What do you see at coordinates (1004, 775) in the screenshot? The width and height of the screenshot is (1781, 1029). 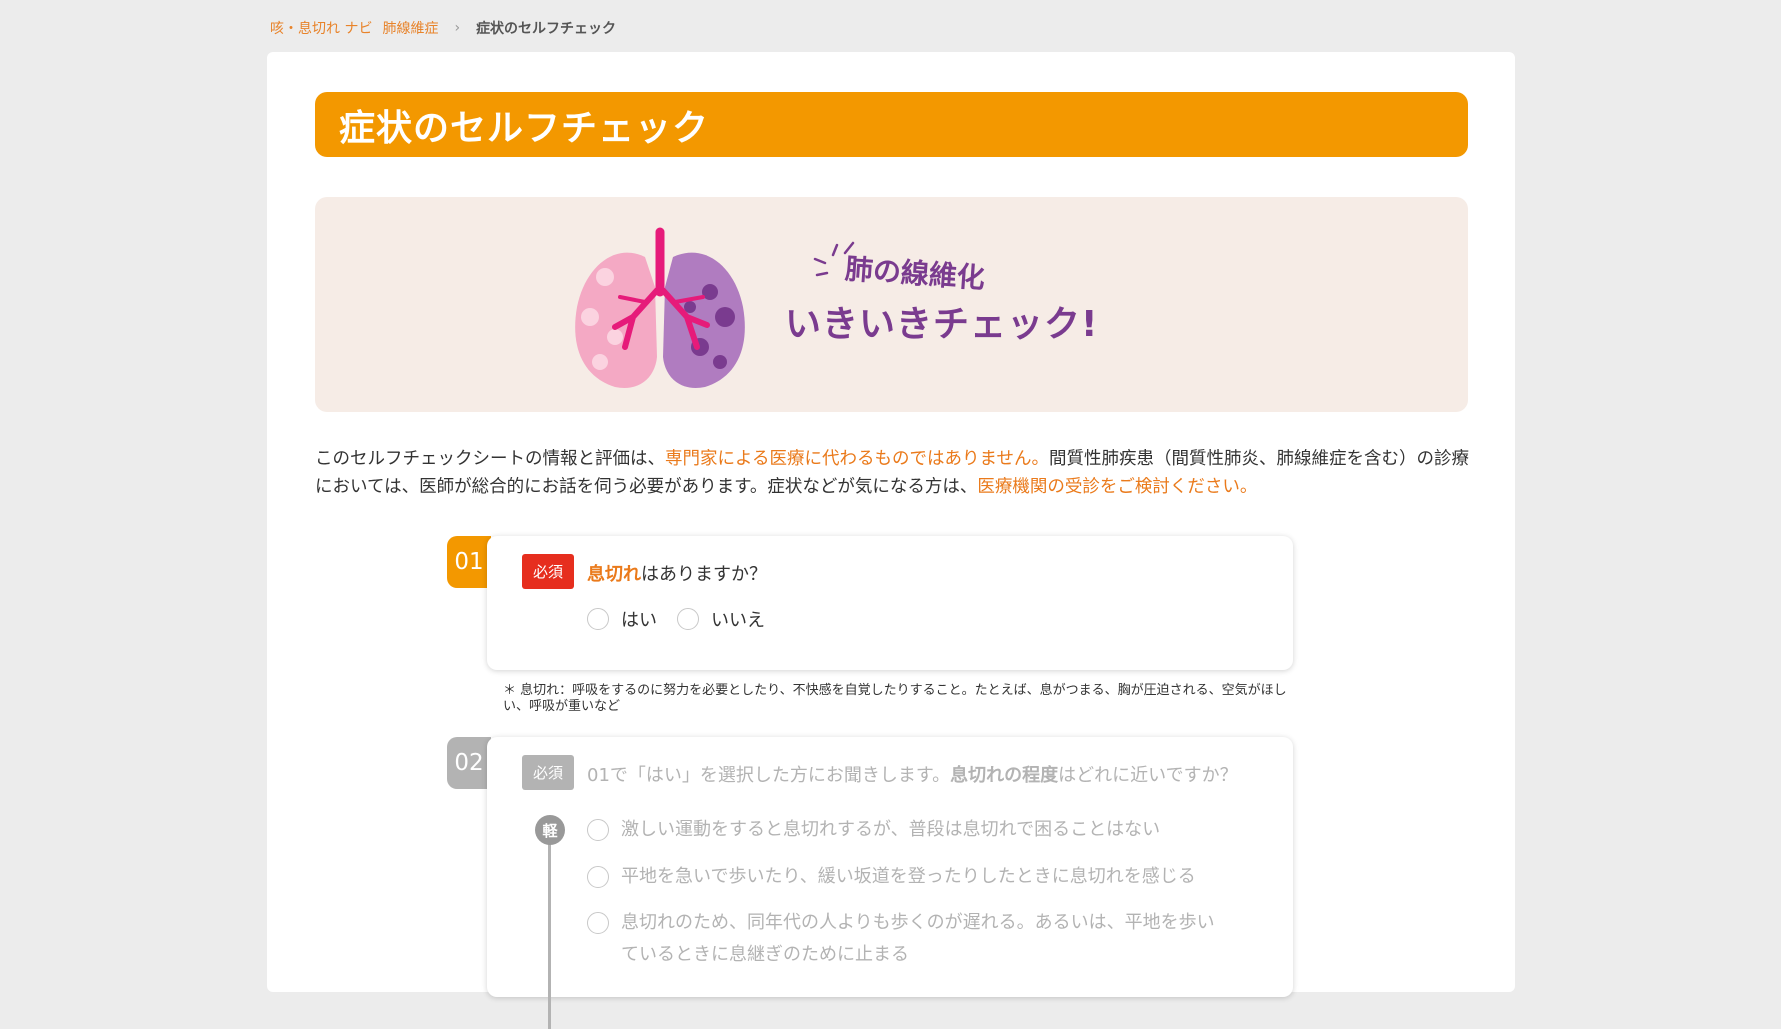 I see `question-keyword: 息切れの程度` at bounding box center [1004, 775].